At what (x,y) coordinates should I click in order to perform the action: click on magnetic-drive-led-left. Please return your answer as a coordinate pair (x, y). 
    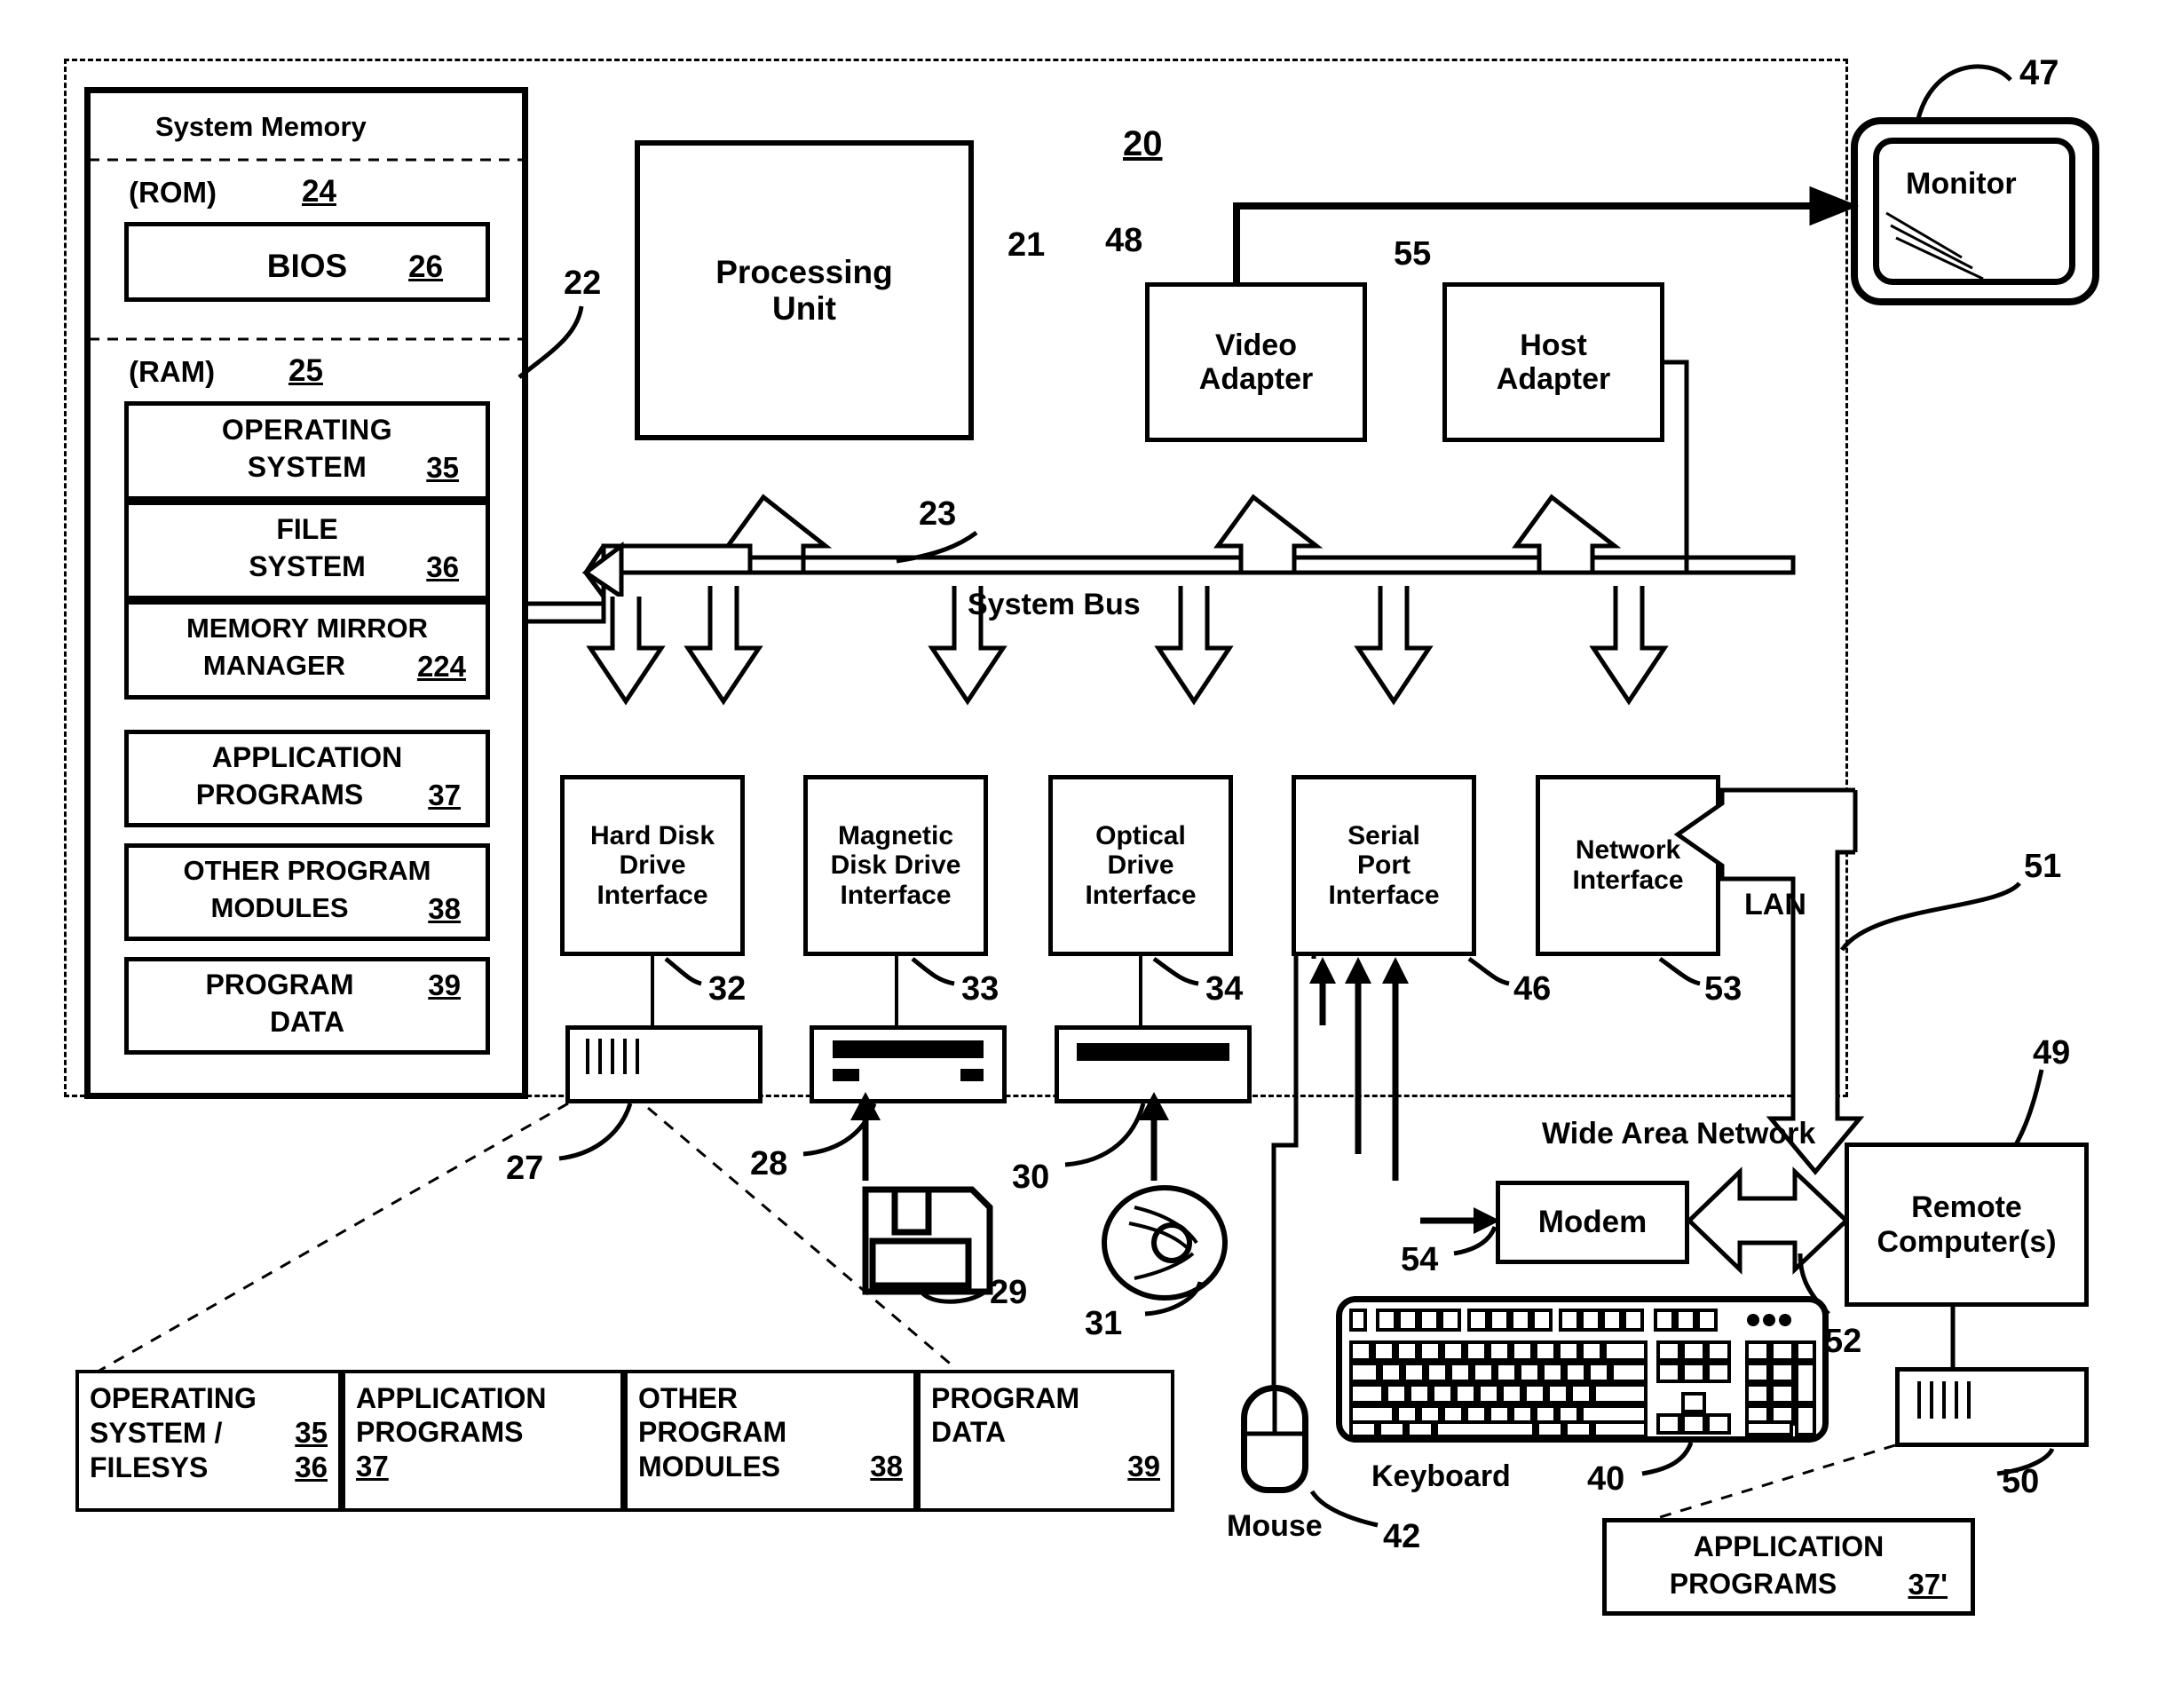
    Looking at the image, I should click on (846, 1075).